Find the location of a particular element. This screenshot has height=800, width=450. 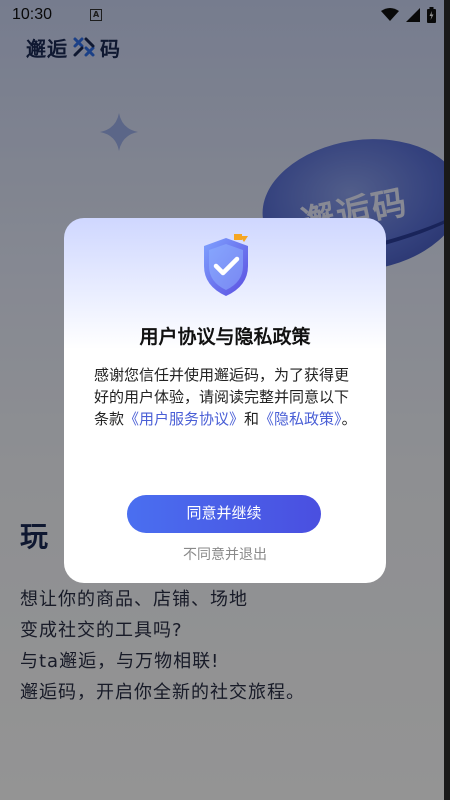

body-suffix: 。 is located at coordinates (349, 419).